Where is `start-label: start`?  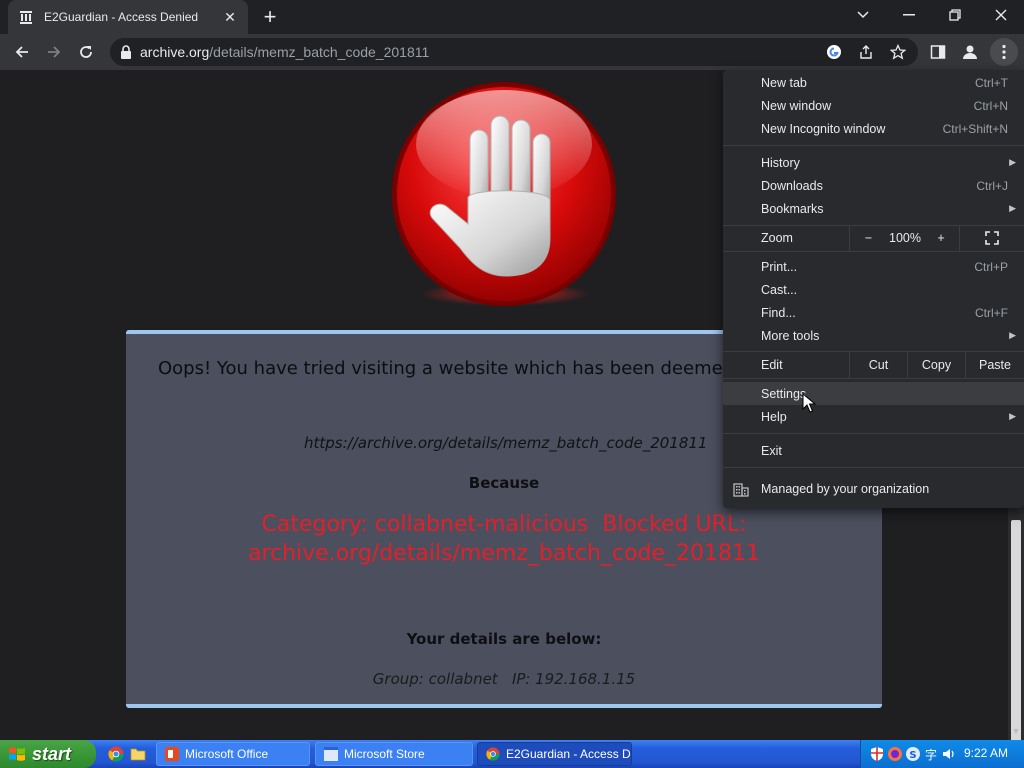 start-label: start is located at coordinates (52, 753).